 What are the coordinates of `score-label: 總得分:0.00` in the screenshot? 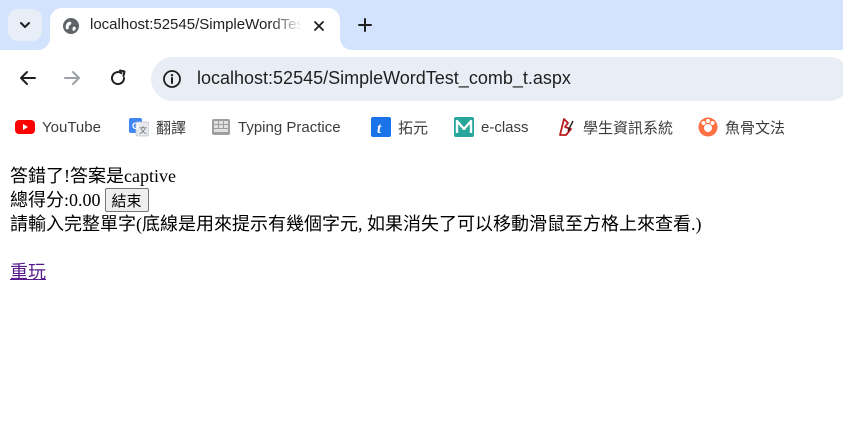 It's located at (55, 200).